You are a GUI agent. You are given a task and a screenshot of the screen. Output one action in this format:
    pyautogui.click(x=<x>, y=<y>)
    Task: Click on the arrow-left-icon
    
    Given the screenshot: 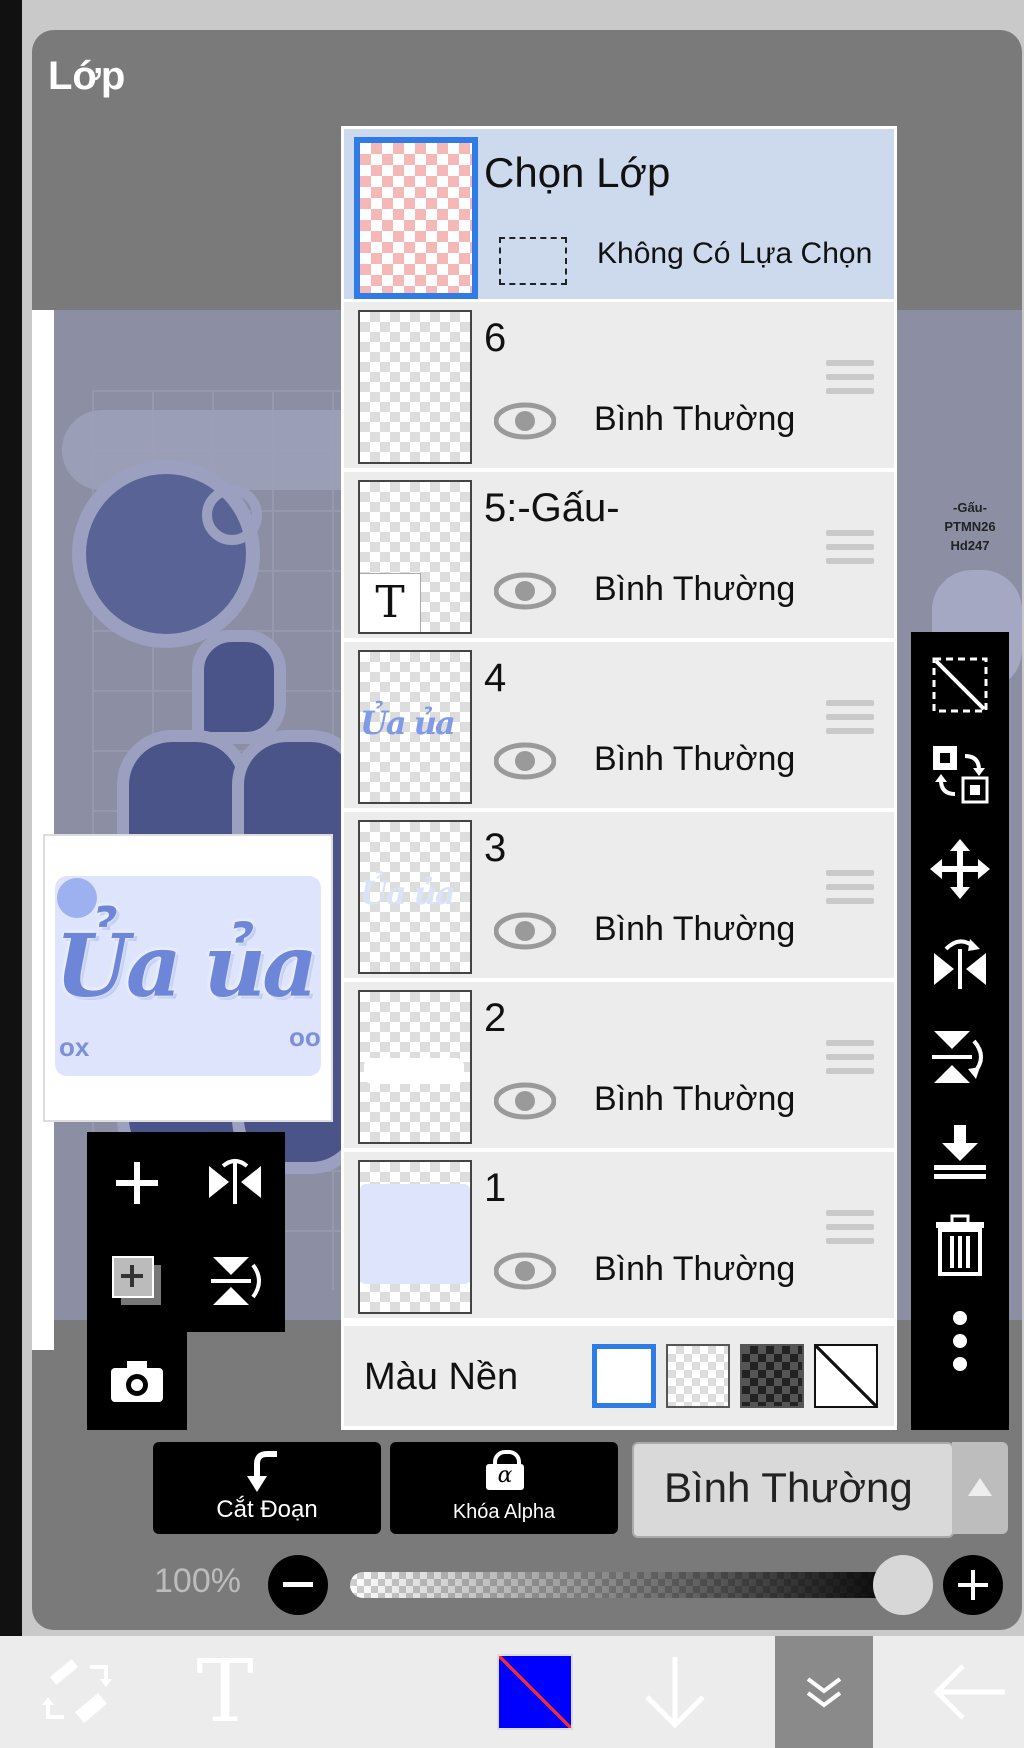 What is the action you would take?
    pyautogui.click(x=969, y=1692)
    